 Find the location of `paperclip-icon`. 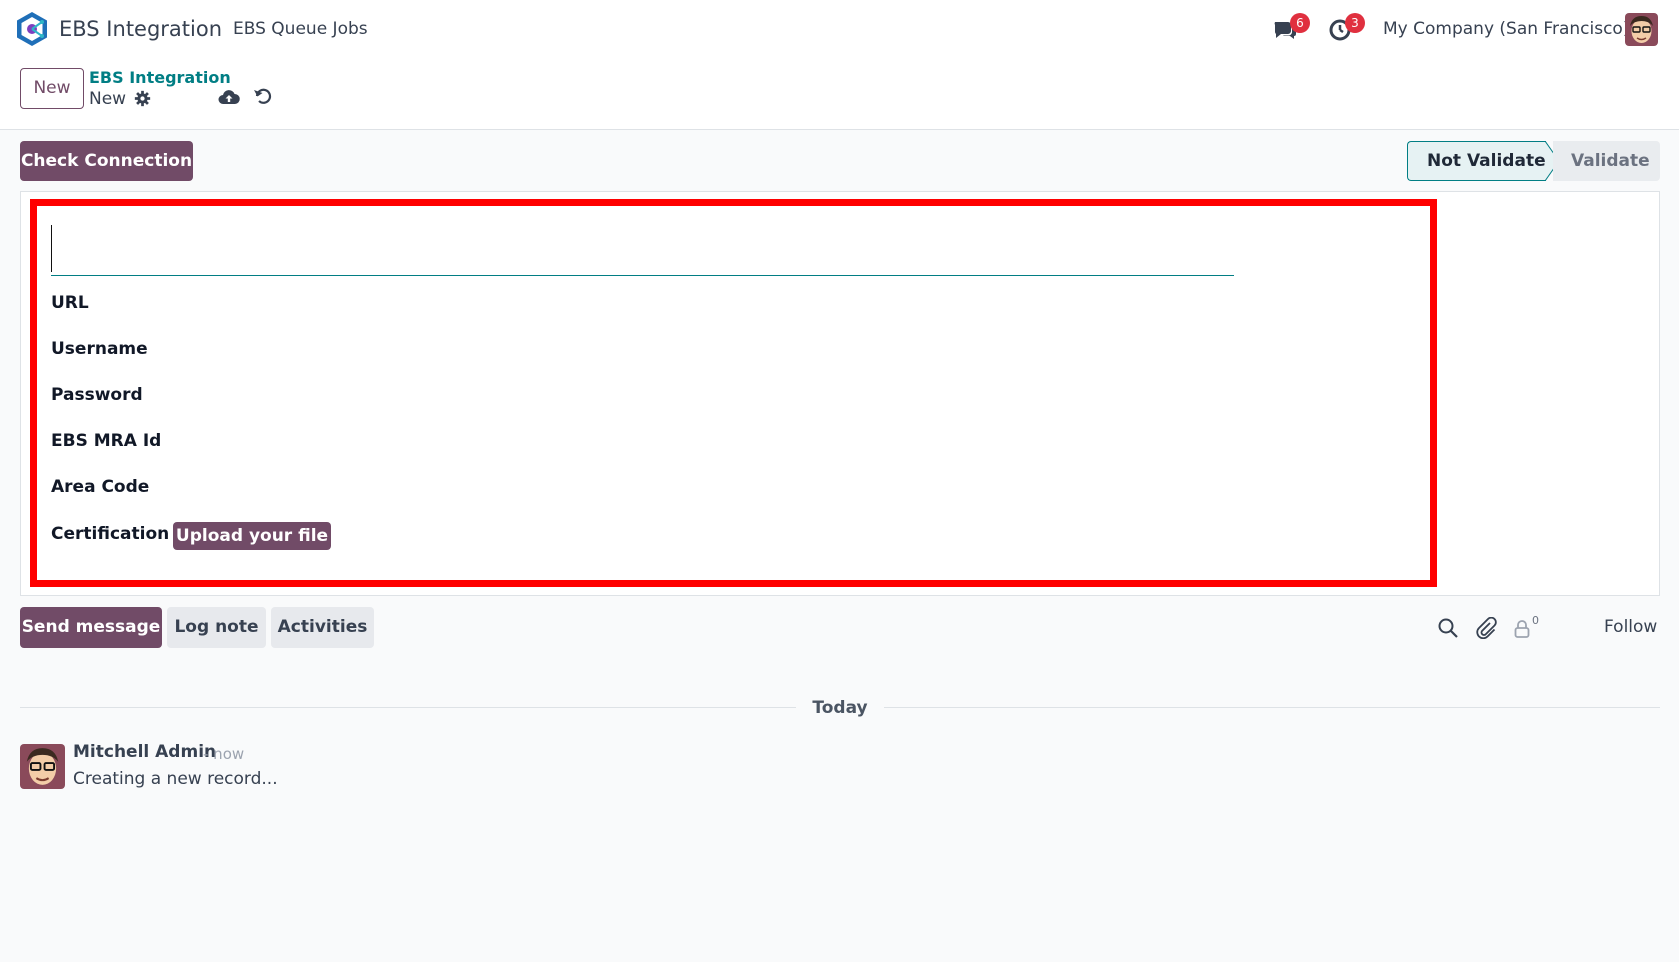

paperclip-icon is located at coordinates (1486, 628).